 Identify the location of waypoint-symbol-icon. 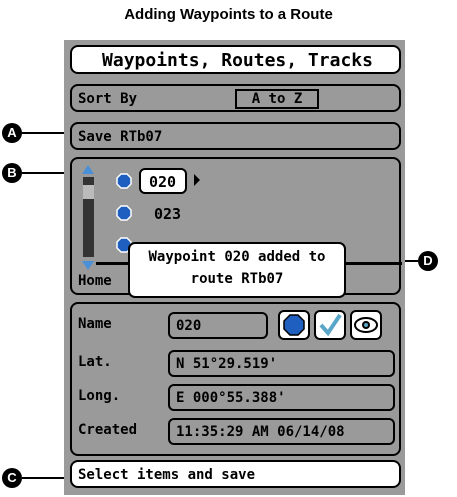
(294, 325).